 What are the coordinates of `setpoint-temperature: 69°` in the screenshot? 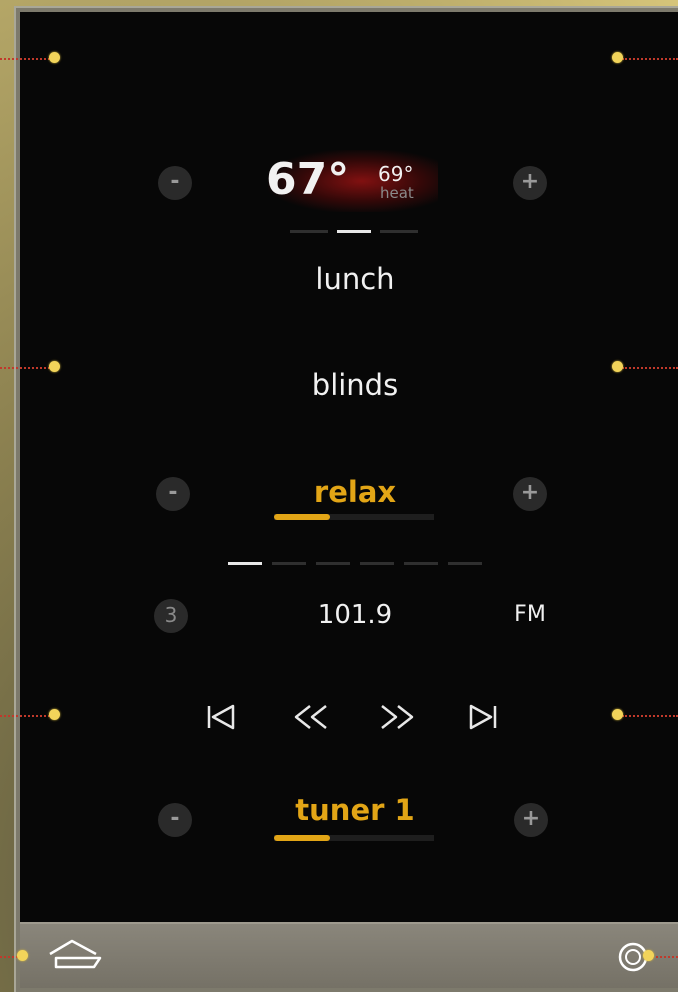 It's located at (396, 174).